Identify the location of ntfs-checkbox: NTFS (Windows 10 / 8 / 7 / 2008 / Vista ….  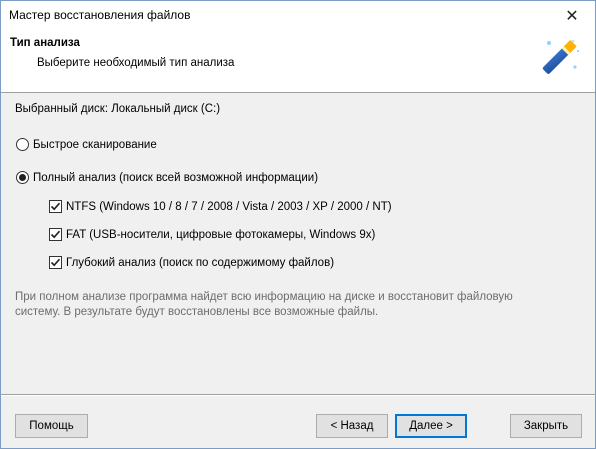
(220, 206).